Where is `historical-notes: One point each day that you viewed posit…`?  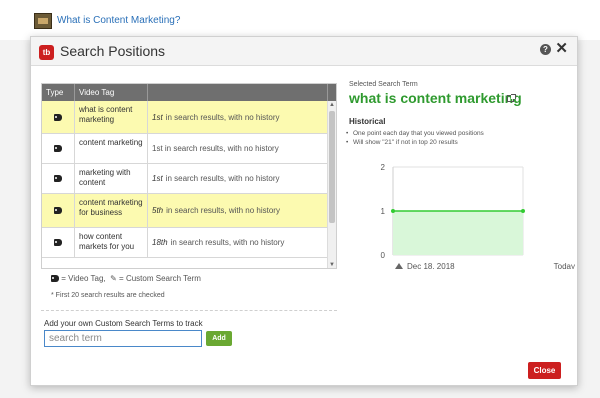
historical-notes: One point each day that you viewed posit… is located at coordinates (414, 138).